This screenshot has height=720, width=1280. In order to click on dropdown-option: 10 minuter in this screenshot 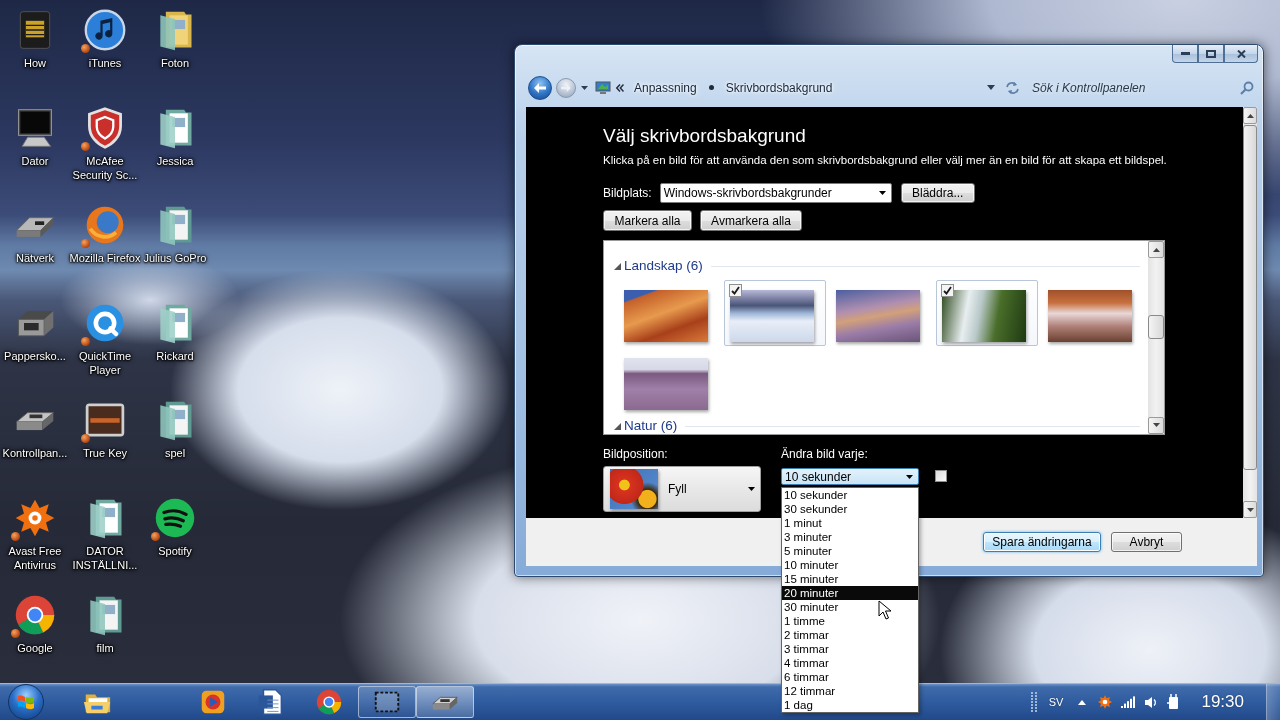, I will do `click(850, 565)`.